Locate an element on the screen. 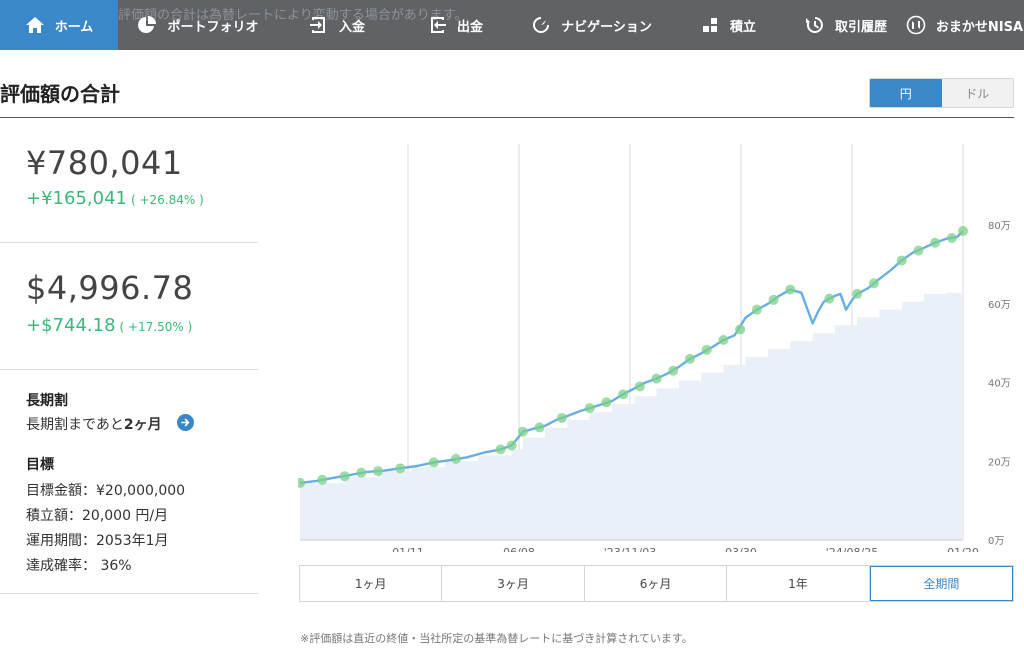 Image resolution: width=1024 pixels, height=670 pixels. x-tick-label: 01/11 is located at coordinates (408, 549).